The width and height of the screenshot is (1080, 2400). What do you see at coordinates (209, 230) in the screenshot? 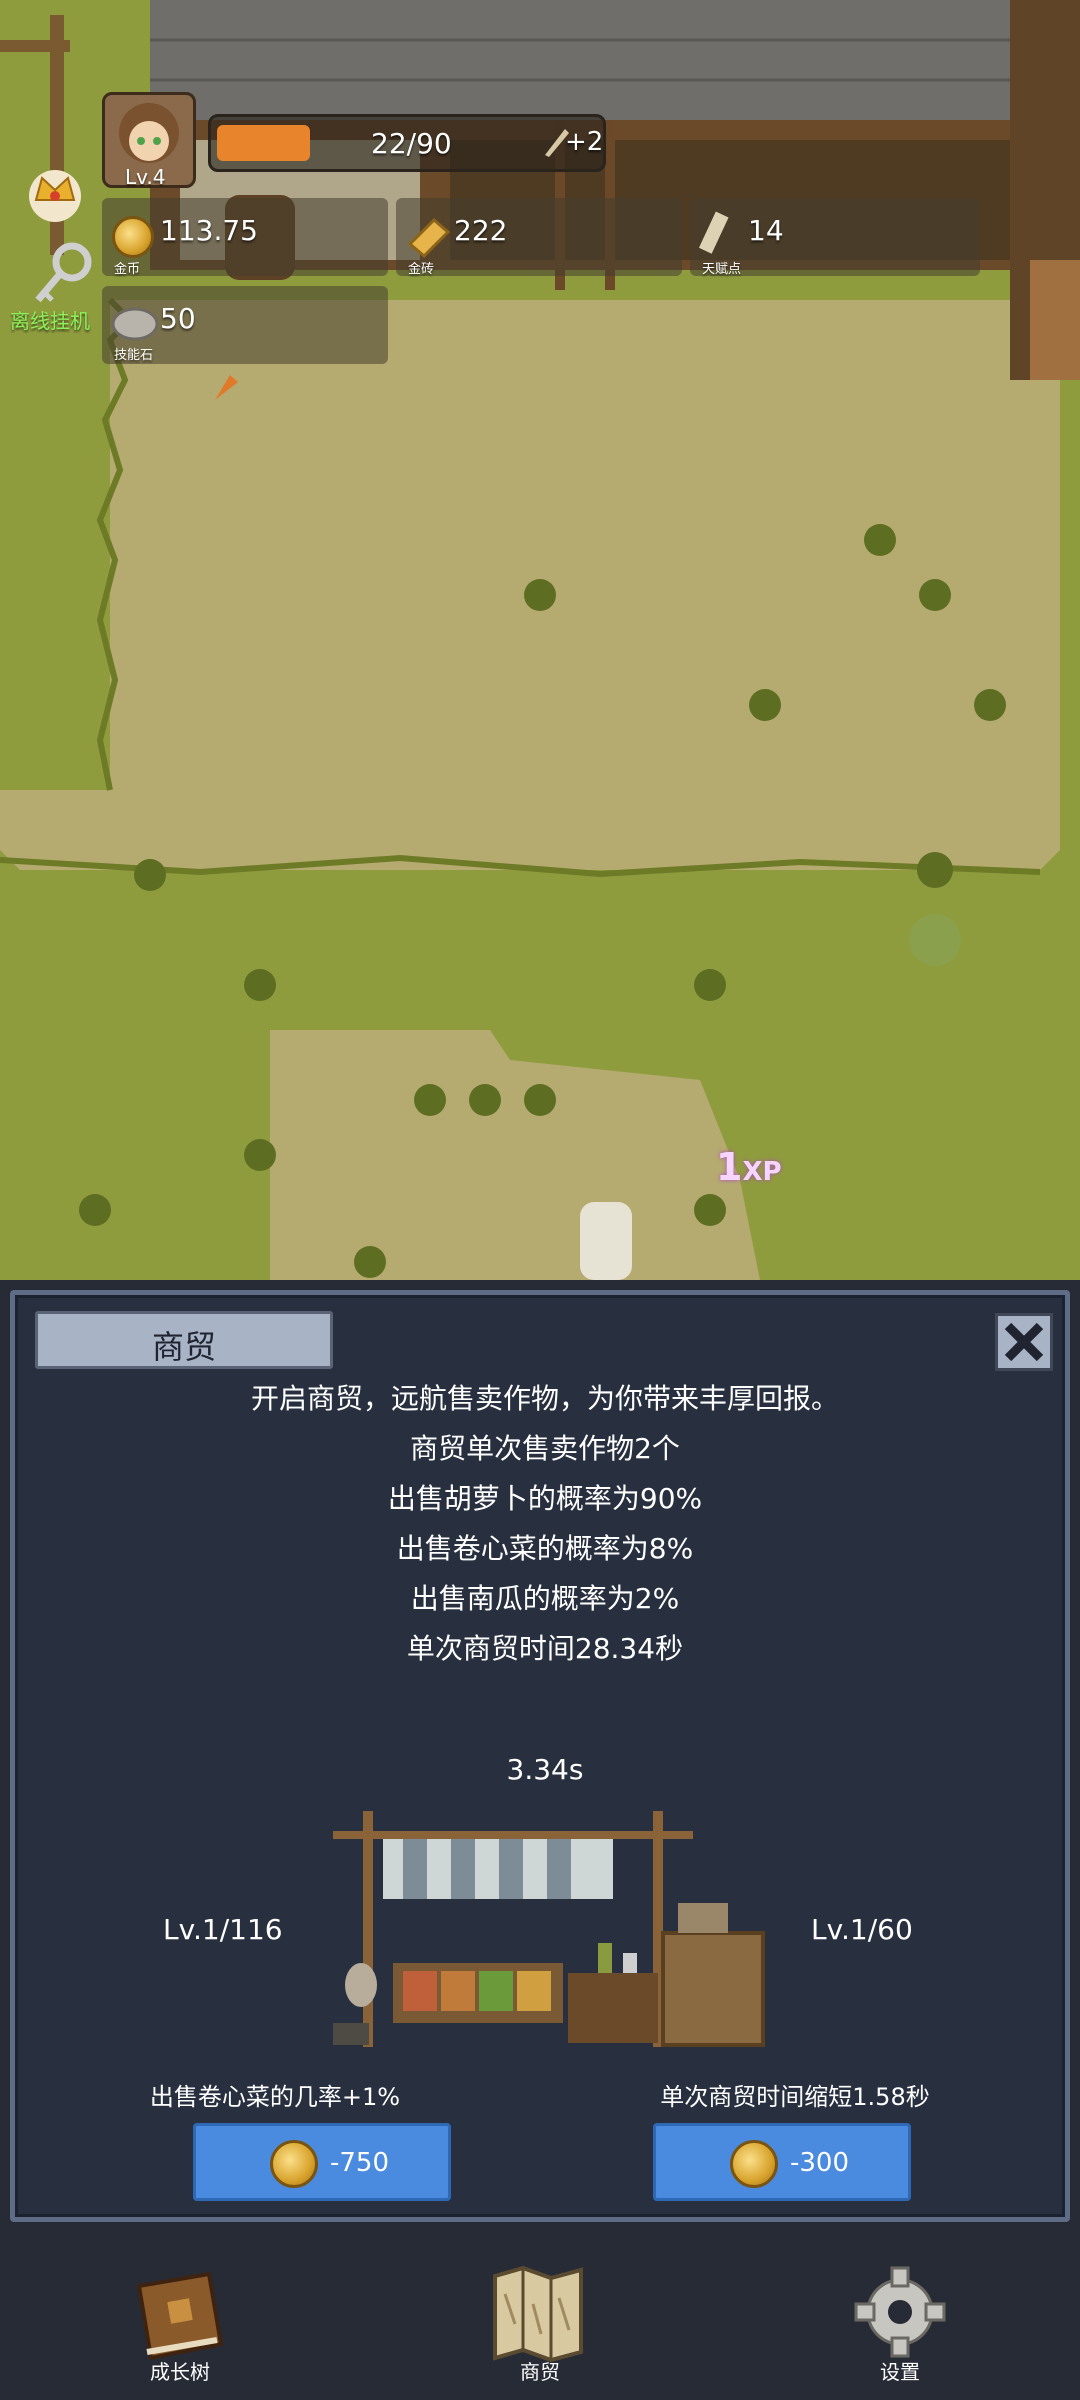
I see `gold-coin-value: 113.75` at bounding box center [209, 230].